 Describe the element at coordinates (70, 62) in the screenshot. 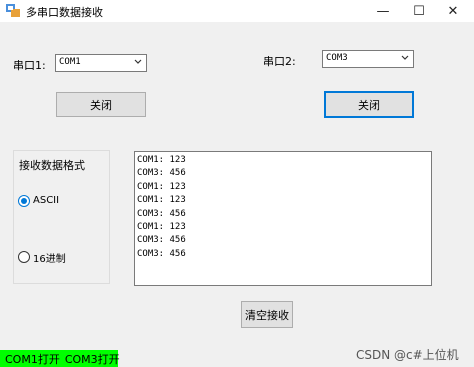

I see `port1-select-value: COM1` at that location.